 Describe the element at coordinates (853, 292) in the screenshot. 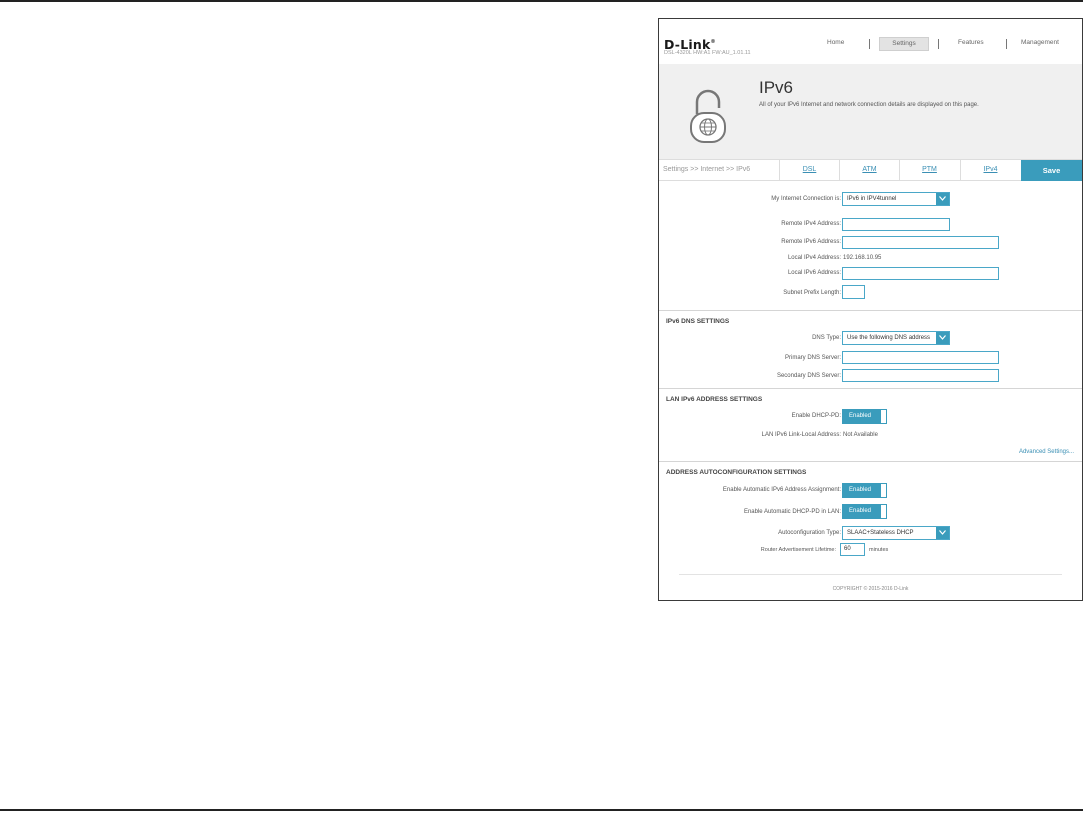

I see `prefix-length-input` at that location.